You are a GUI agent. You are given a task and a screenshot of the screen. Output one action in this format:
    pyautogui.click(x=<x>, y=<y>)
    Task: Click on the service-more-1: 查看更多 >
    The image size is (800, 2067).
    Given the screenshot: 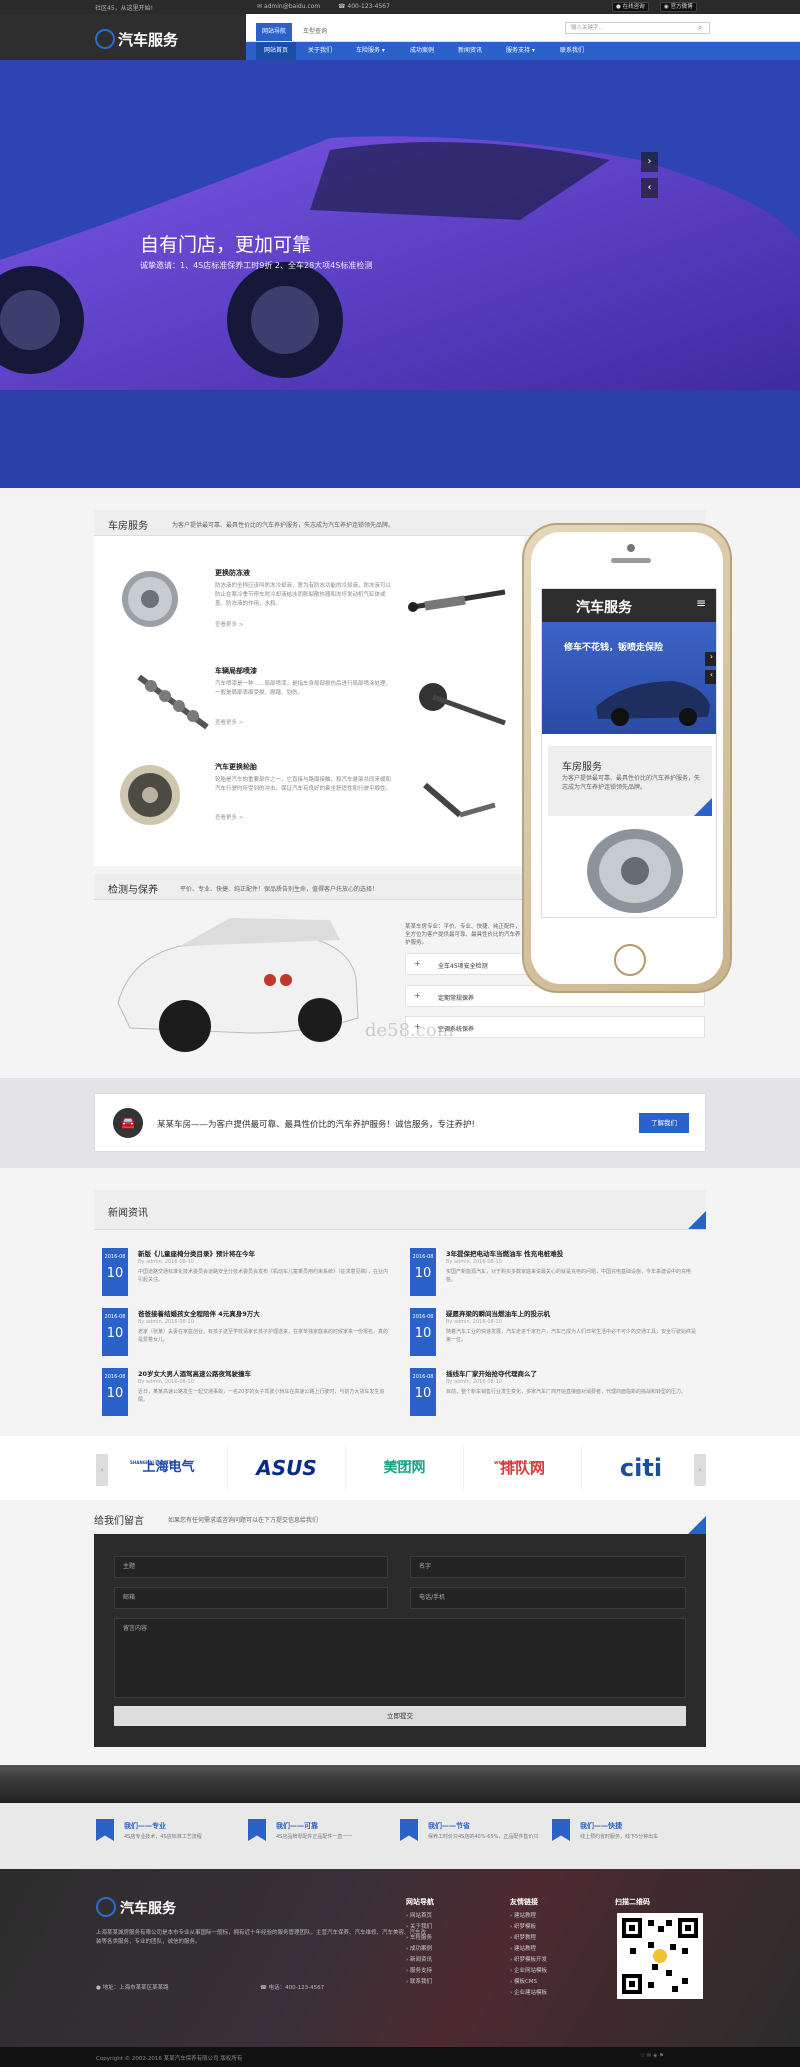 What is the action you would take?
    pyautogui.click(x=229, y=624)
    